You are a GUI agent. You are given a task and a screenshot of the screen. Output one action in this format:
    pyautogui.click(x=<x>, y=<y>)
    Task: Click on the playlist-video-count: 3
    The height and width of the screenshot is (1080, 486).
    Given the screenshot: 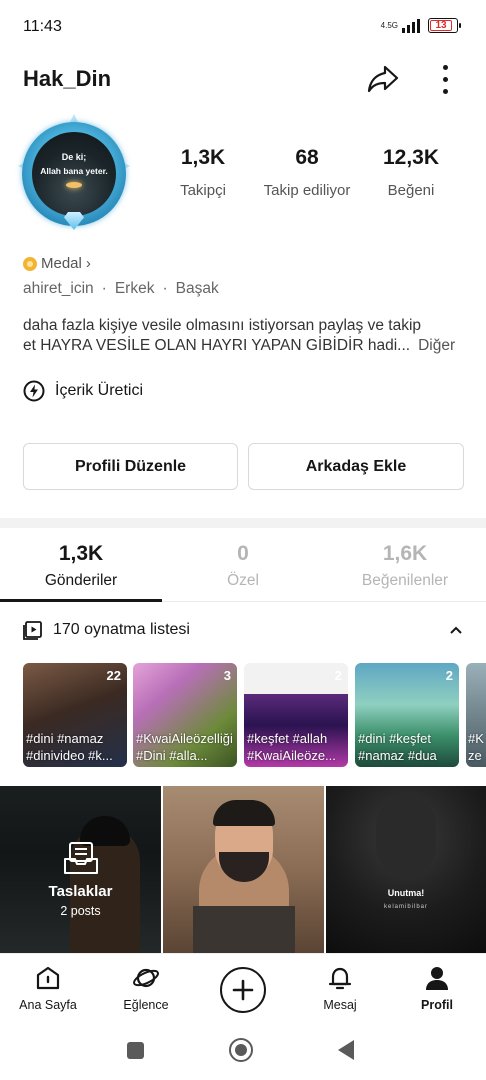 What is the action you would take?
    pyautogui.click(x=227, y=675)
    